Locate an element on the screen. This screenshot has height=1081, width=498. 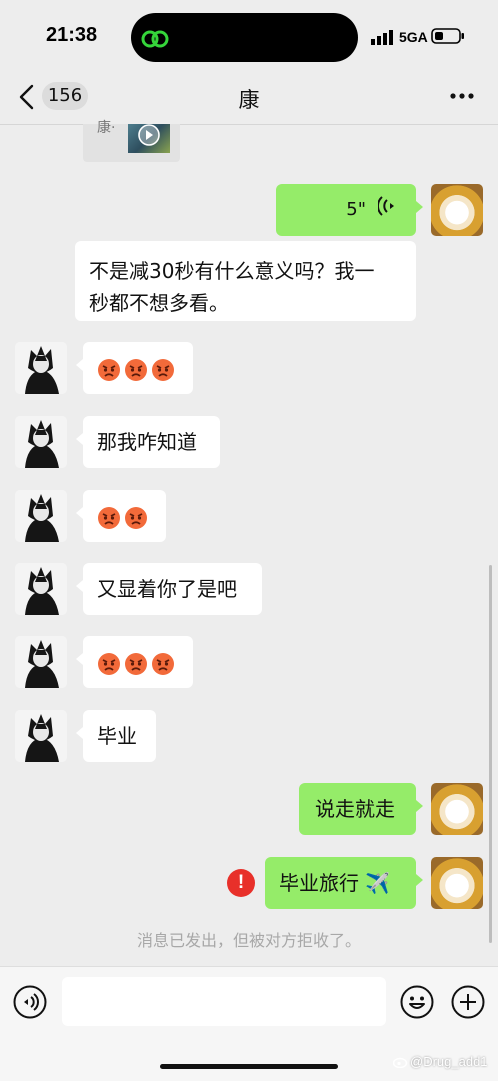
plus-icon is located at coordinates (468, 1002).